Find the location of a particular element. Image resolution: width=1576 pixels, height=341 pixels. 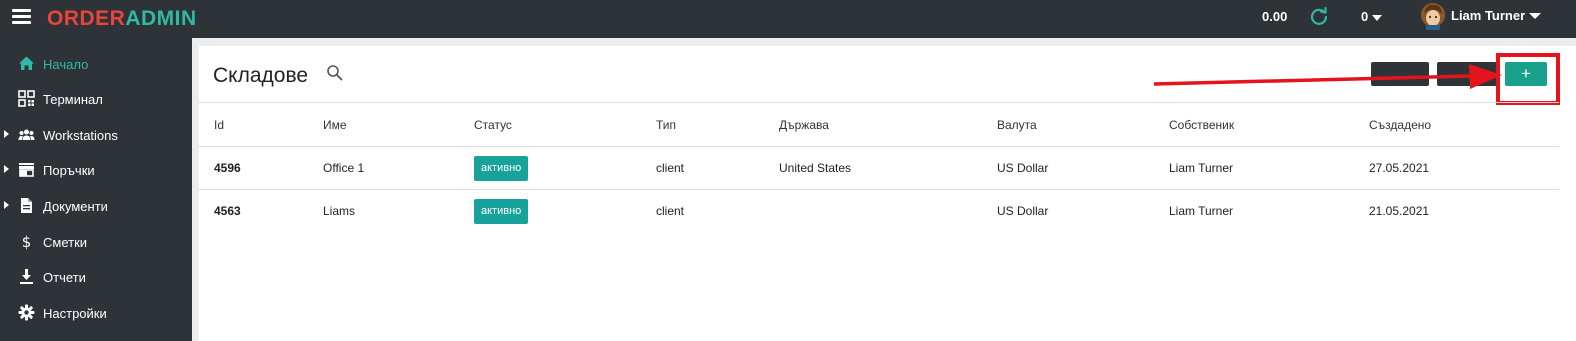

sidebar-item-orders: Поръчки is located at coordinates (96, 170).